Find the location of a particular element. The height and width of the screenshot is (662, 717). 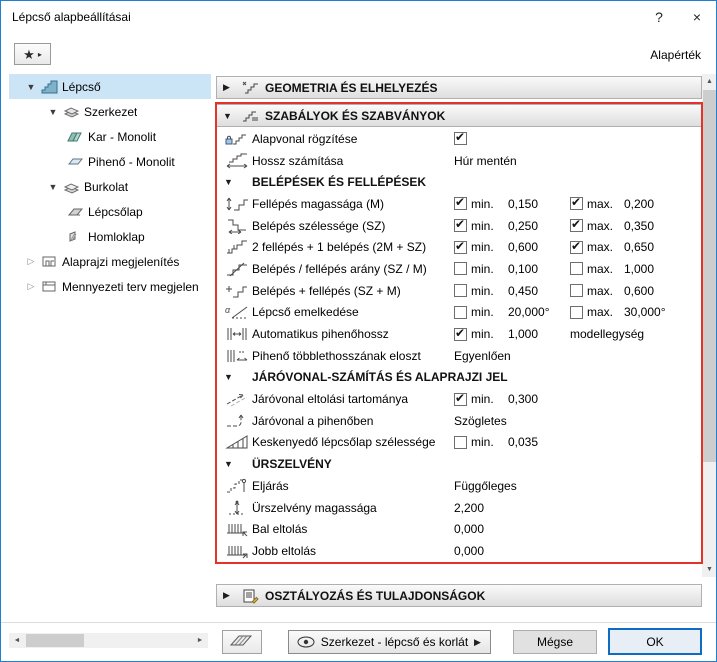

eraser-button is located at coordinates (242, 642).